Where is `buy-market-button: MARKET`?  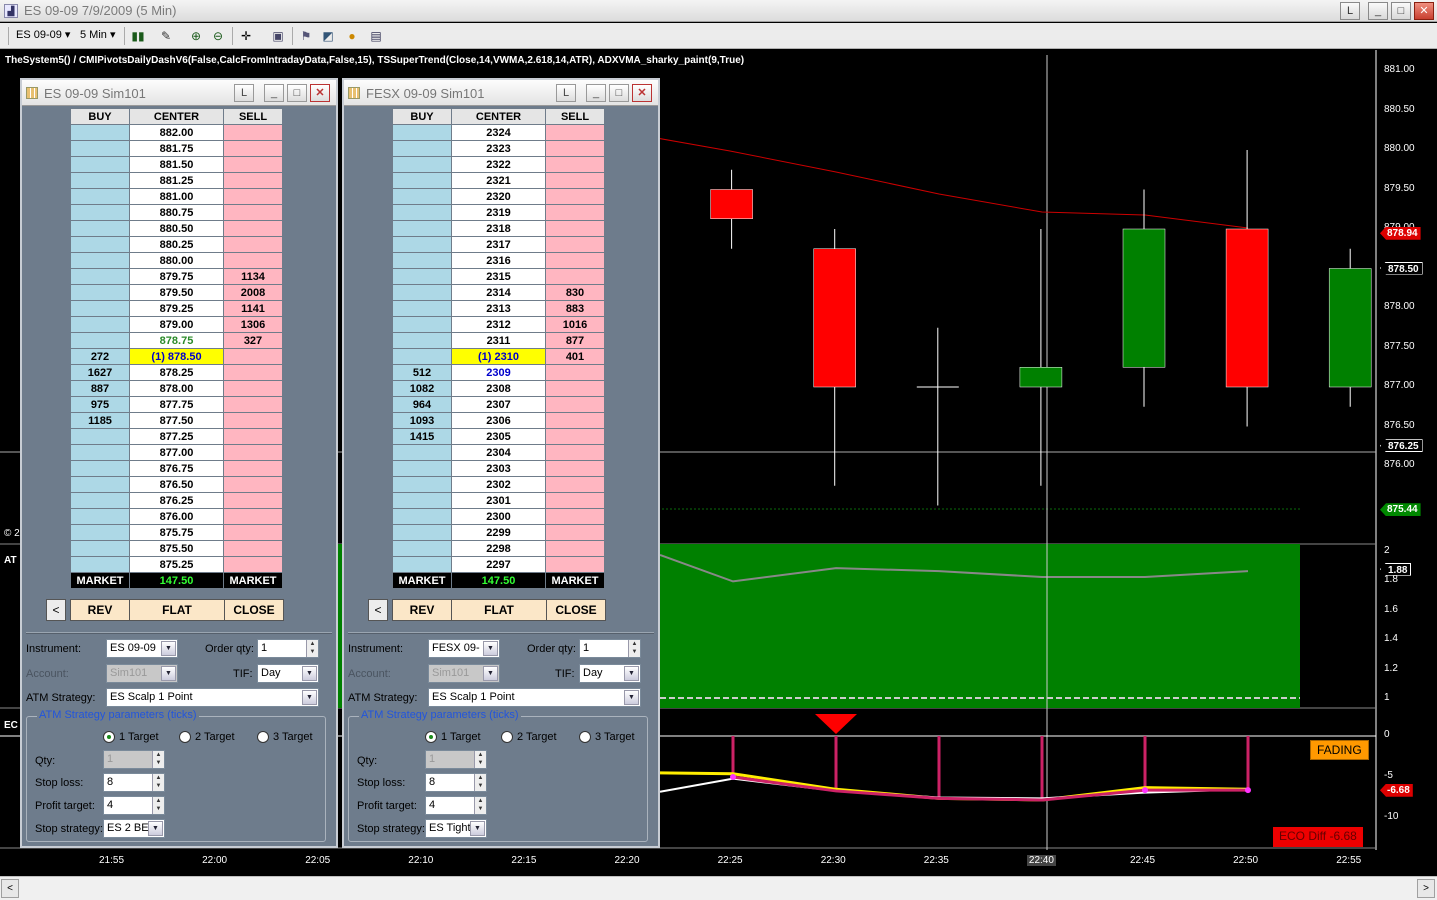
buy-market-button: MARKET is located at coordinates (422, 580).